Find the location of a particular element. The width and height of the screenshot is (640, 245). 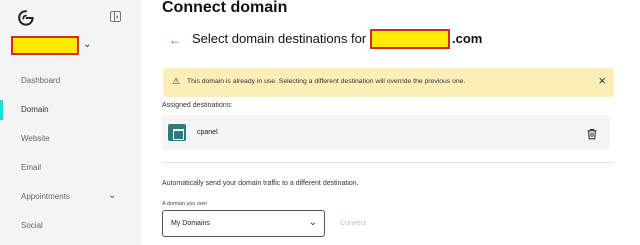

domain-select: My Domains ⌄ is located at coordinates (243, 223).